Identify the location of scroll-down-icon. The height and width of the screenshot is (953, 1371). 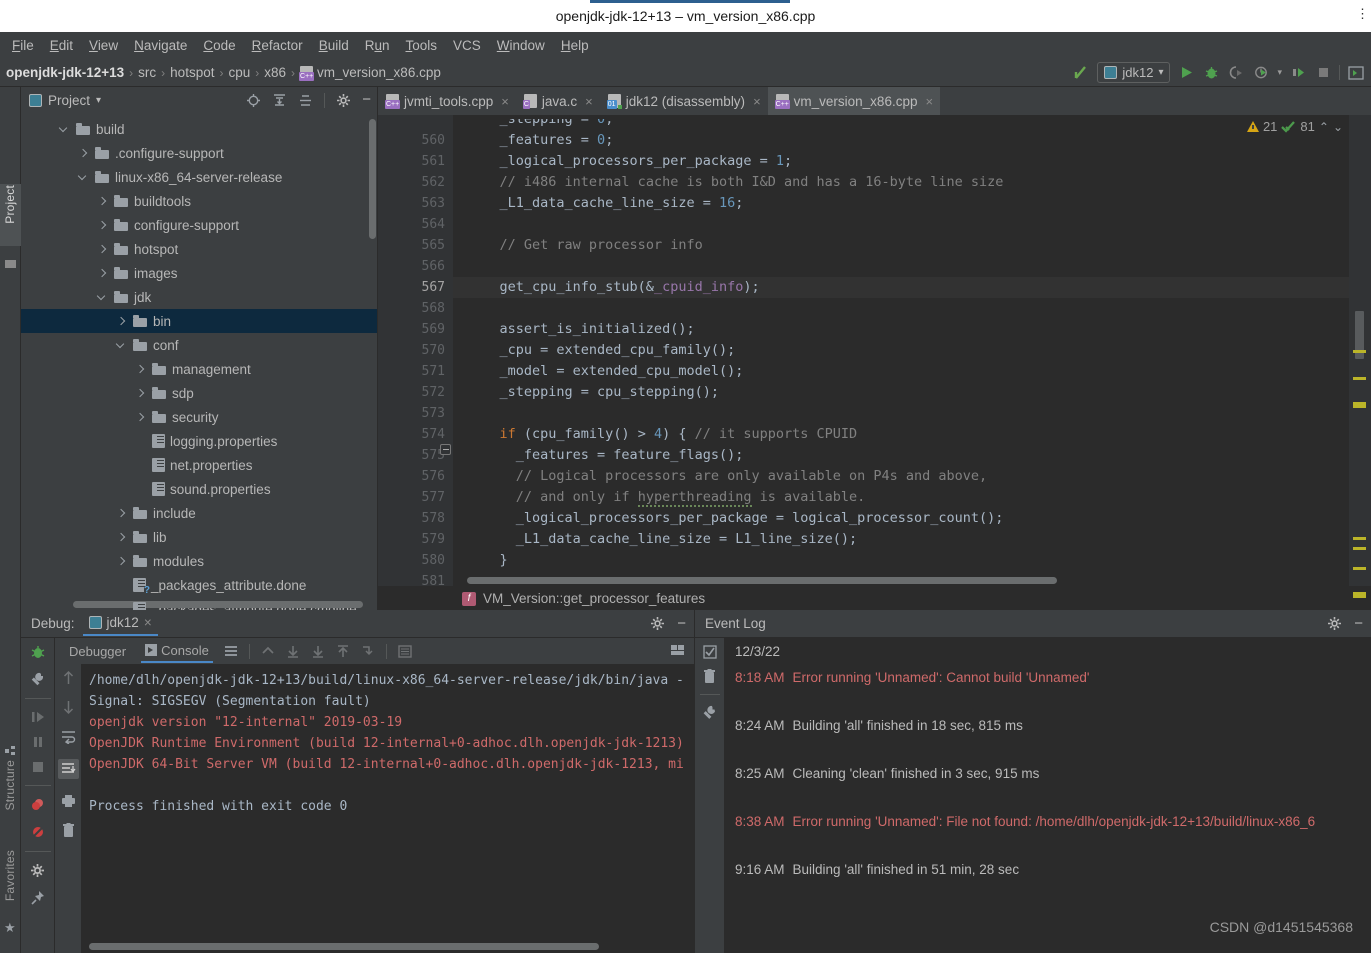
(293, 651).